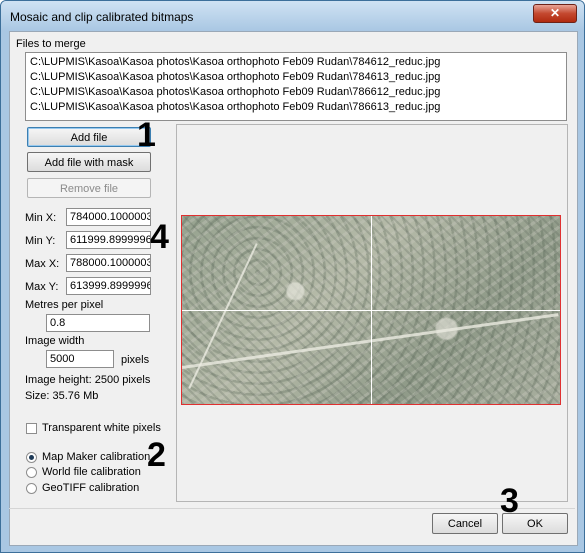  What do you see at coordinates (42, 287) in the screenshot?
I see `max-y-label: Max Y:` at bounding box center [42, 287].